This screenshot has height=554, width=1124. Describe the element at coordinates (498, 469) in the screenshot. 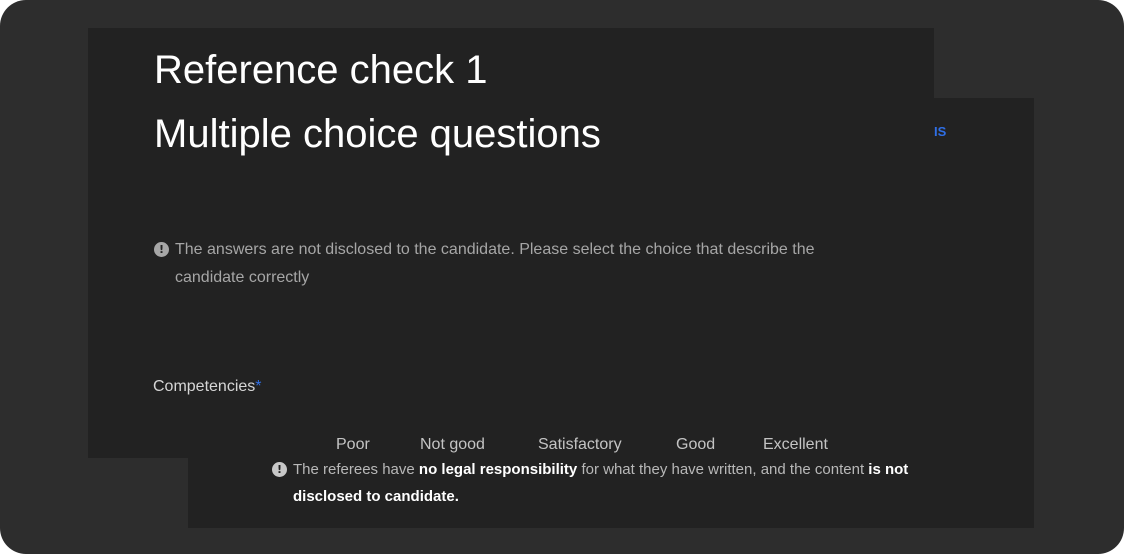

I see `notice-bold-part: no legal responsibility` at that location.